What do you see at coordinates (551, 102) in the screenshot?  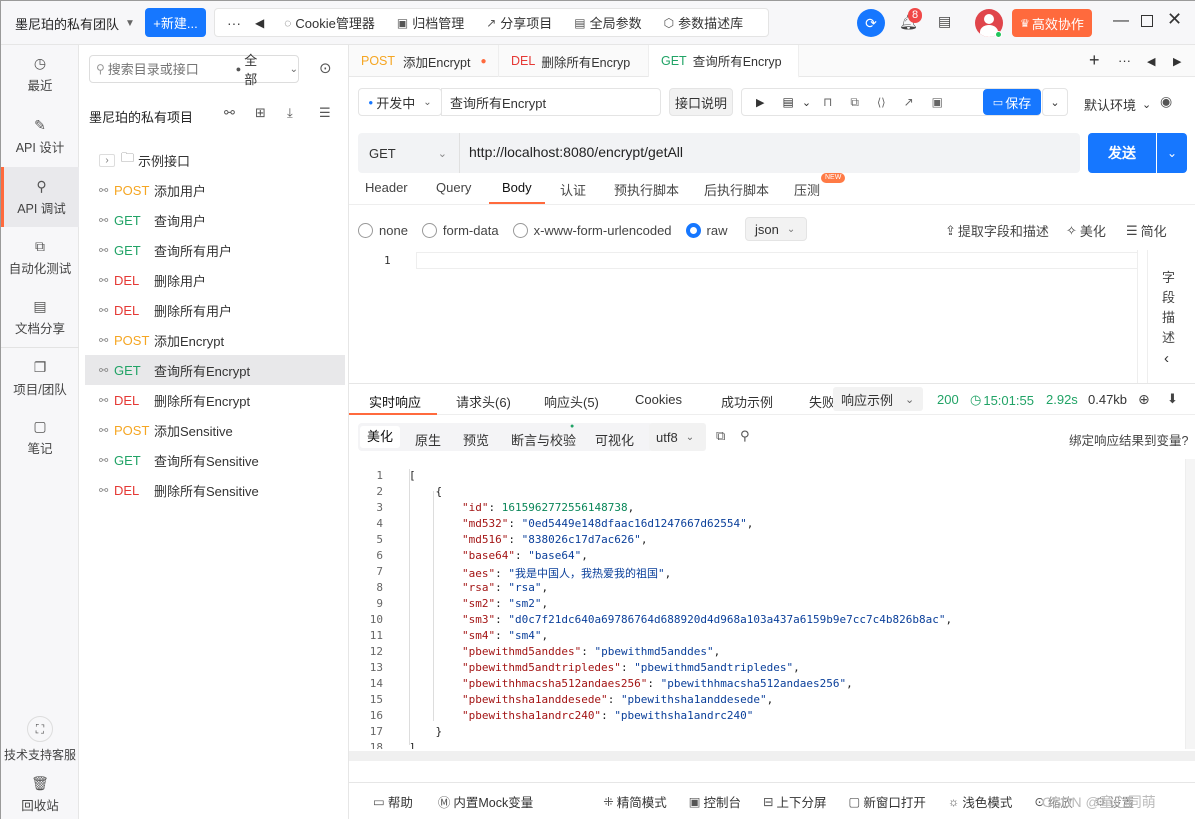 I see `request-name-input: 查询所有Encrypt` at bounding box center [551, 102].